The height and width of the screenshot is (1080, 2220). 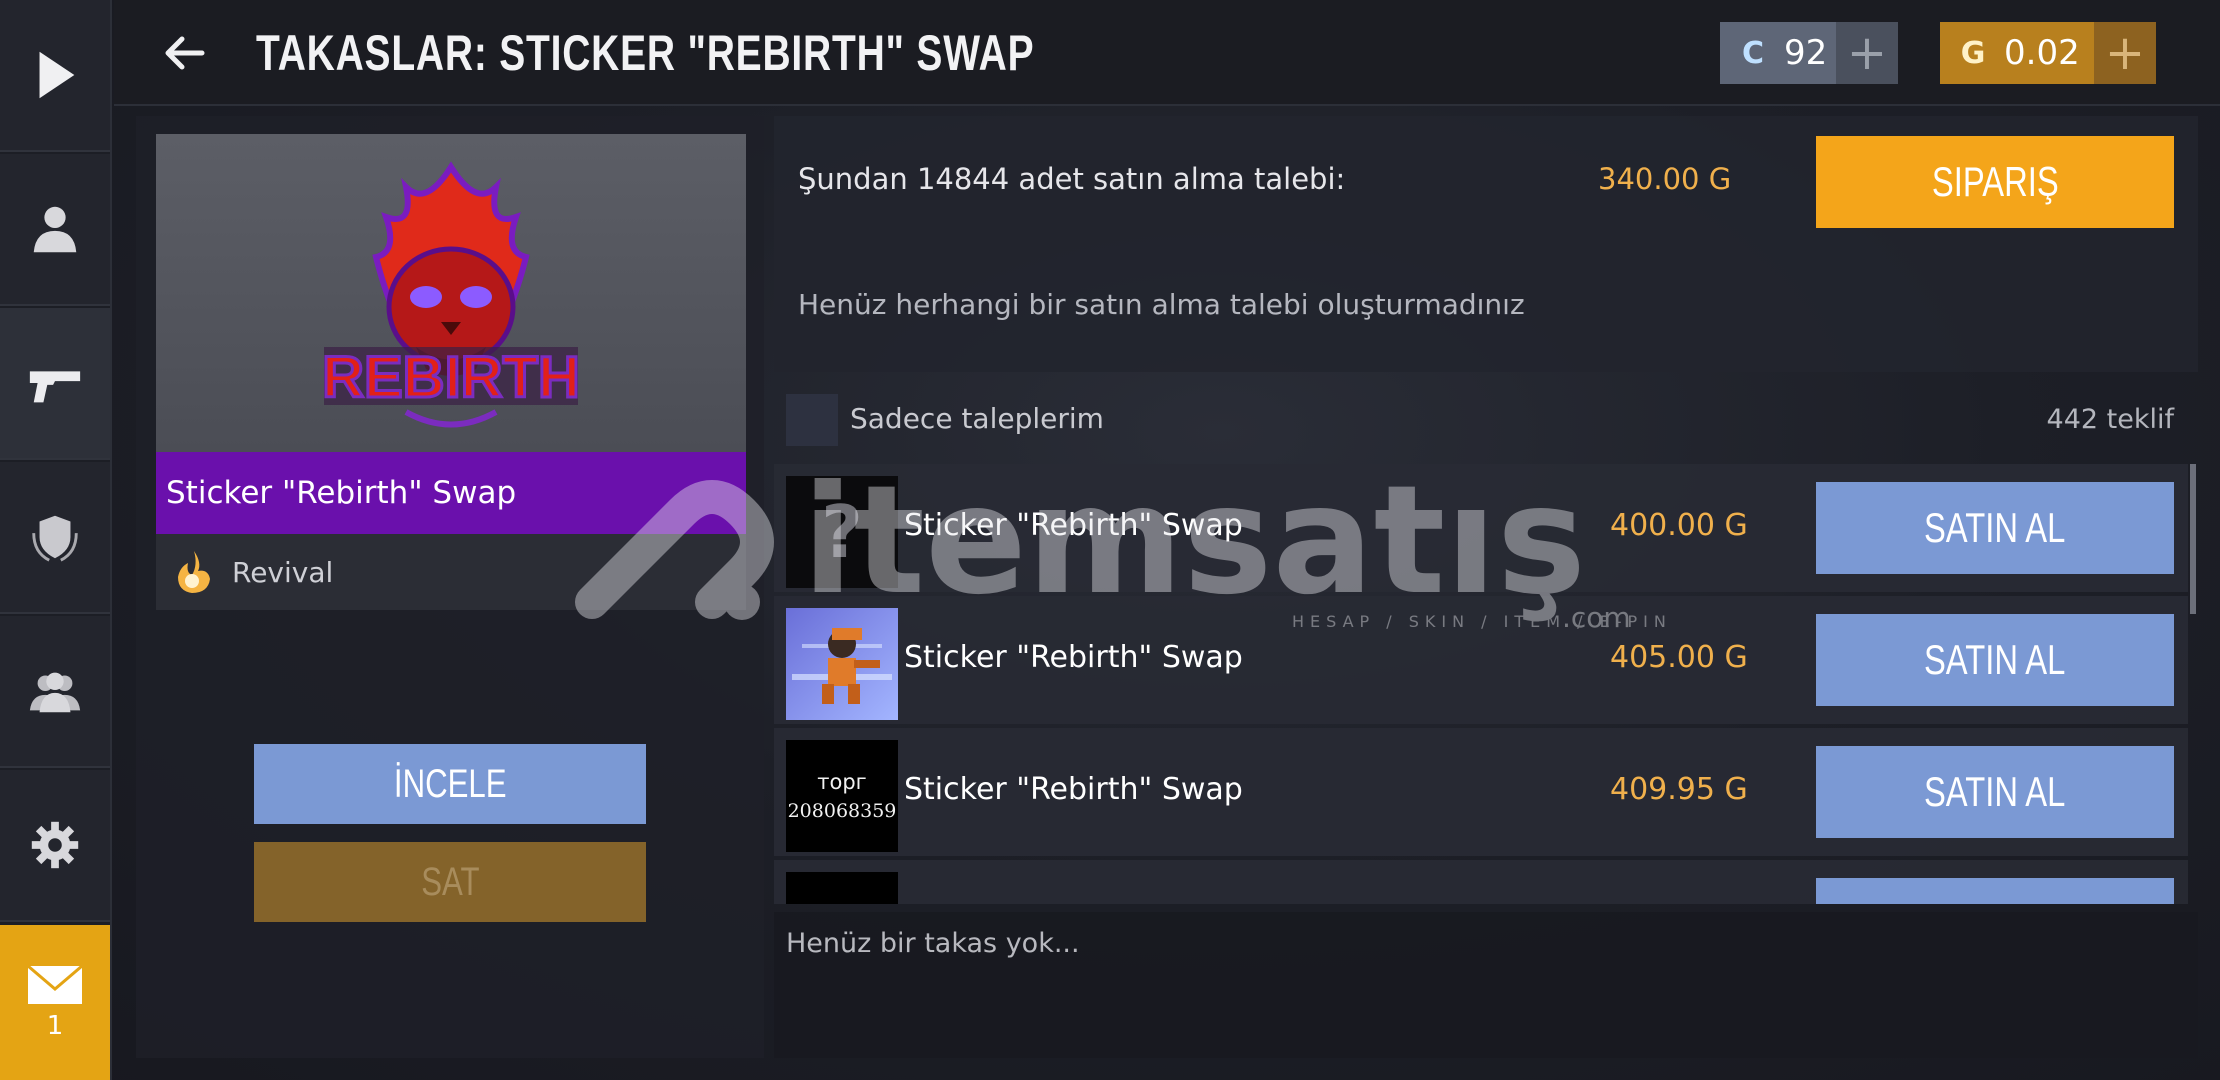 I want to click on sidebar-item-inventory, so click(x=55, y=384).